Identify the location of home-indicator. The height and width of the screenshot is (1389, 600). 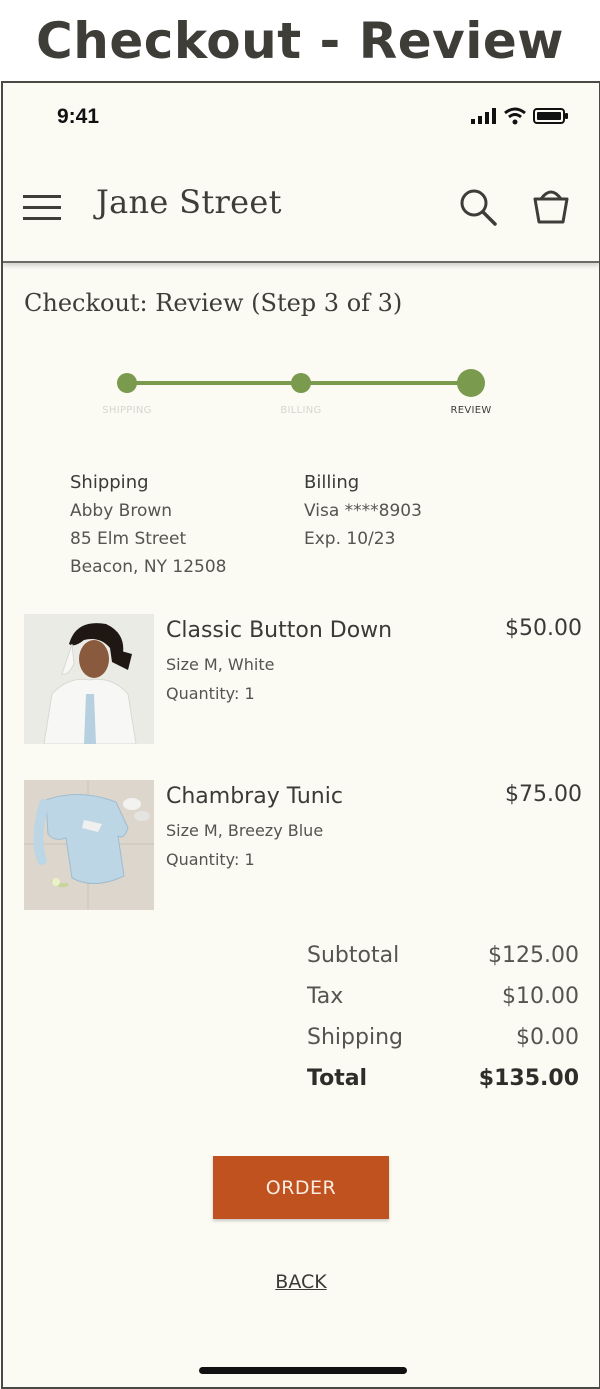
(303, 1370).